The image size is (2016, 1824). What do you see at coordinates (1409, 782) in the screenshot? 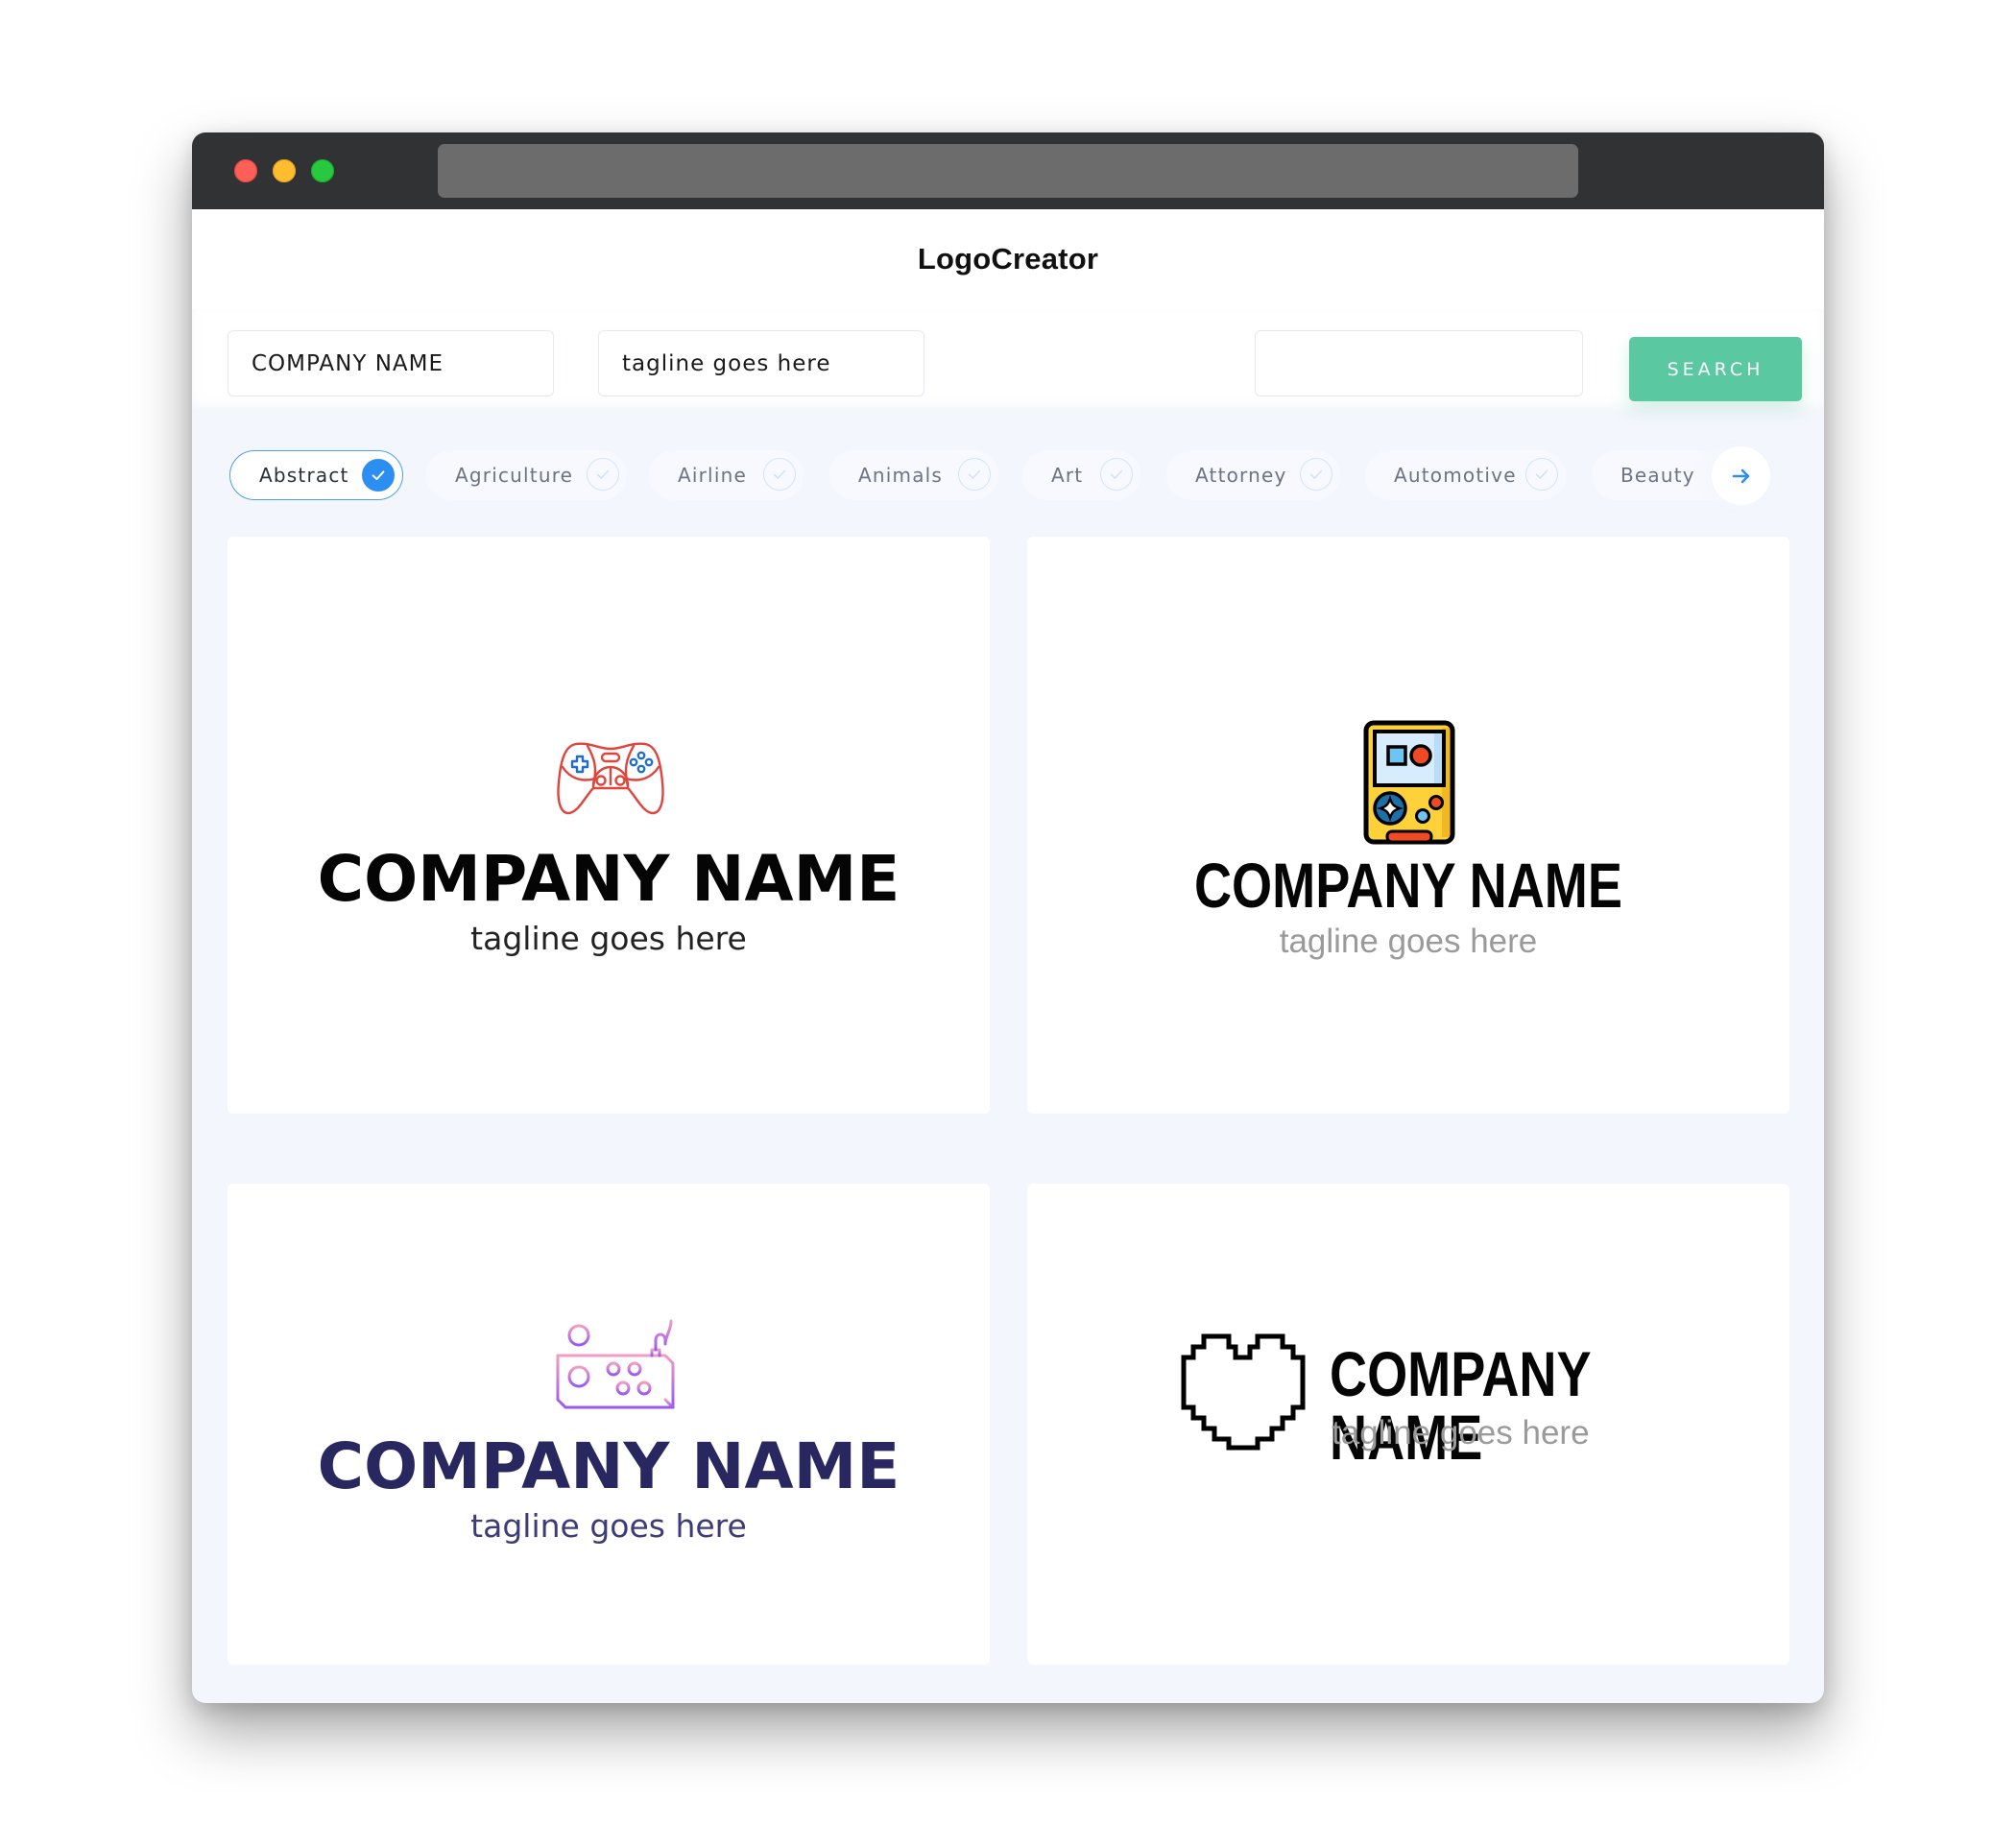
I see `handheld-console-icon` at bounding box center [1409, 782].